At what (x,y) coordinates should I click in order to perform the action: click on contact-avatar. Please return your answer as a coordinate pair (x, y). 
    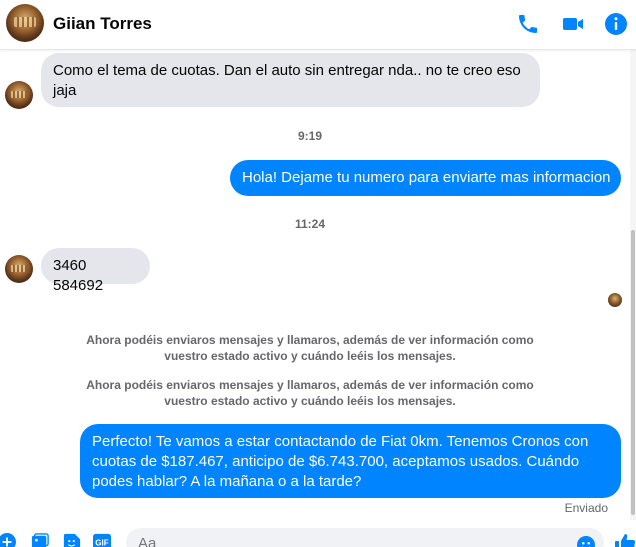
    Looking at the image, I should click on (25, 23).